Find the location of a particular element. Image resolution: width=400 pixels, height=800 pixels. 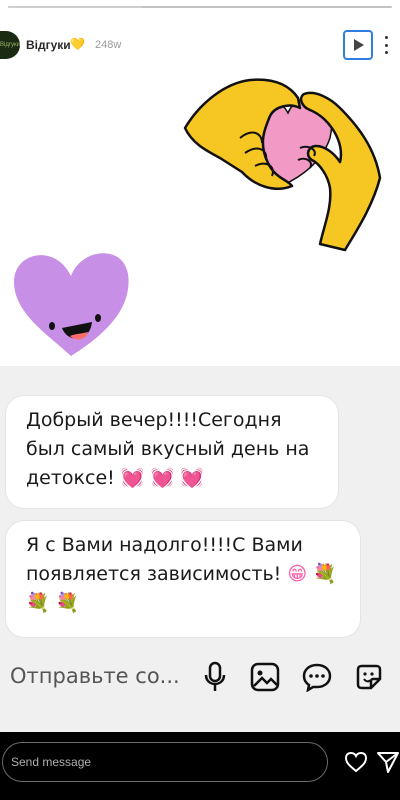

post-time: 248w is located at coordinates (108, 45).